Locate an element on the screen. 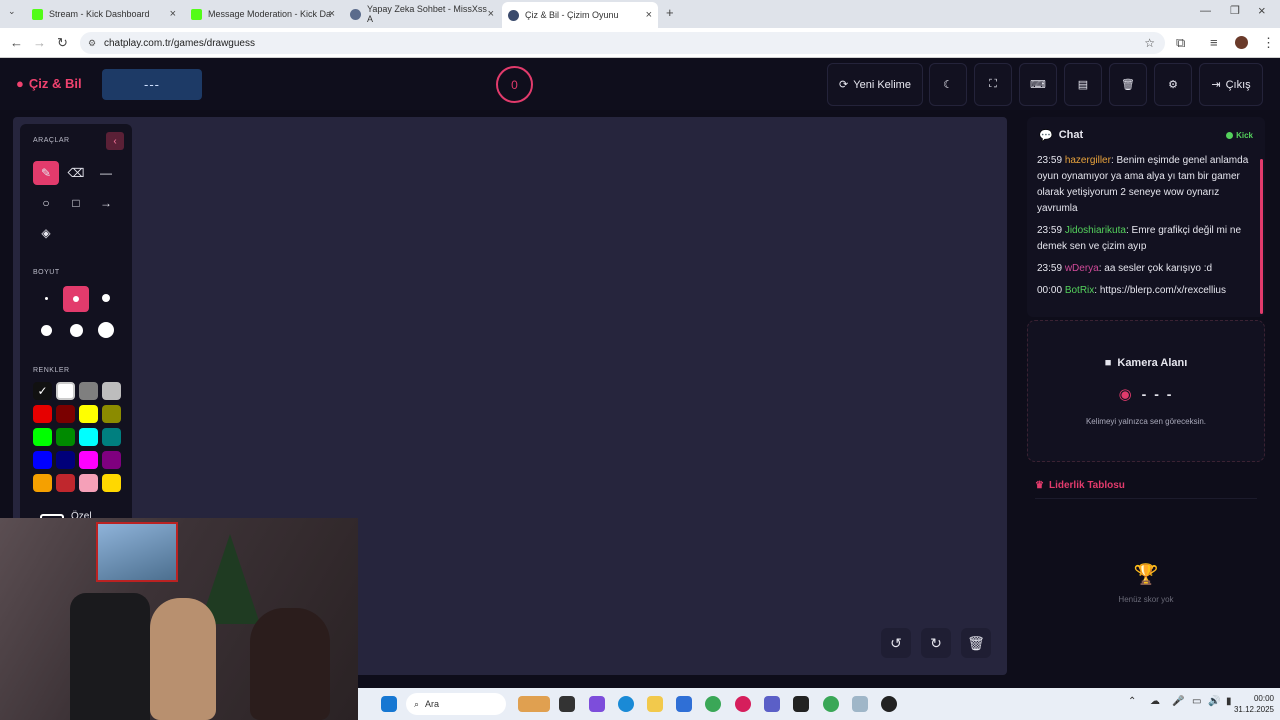  back-icon: ← is located at coordinates (16, 42).